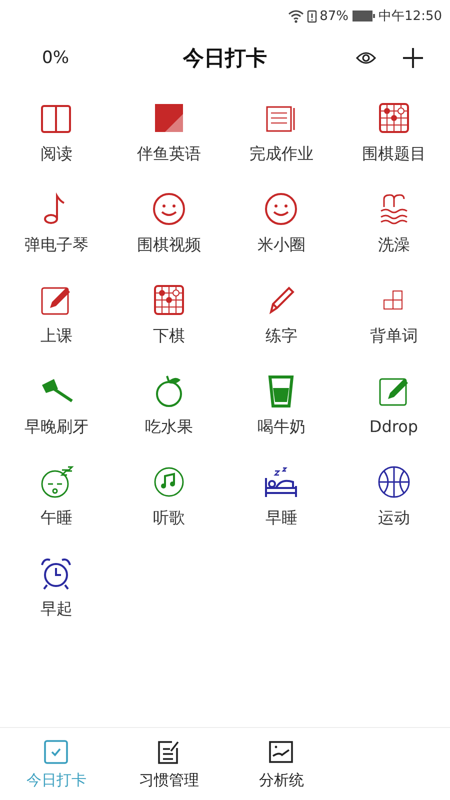 This screenshot has width=450, height=800. What do you see at coordinates (168, 336) in the screenshot?
I see `habit-label: 下棋` at bounding box center [168, 336].